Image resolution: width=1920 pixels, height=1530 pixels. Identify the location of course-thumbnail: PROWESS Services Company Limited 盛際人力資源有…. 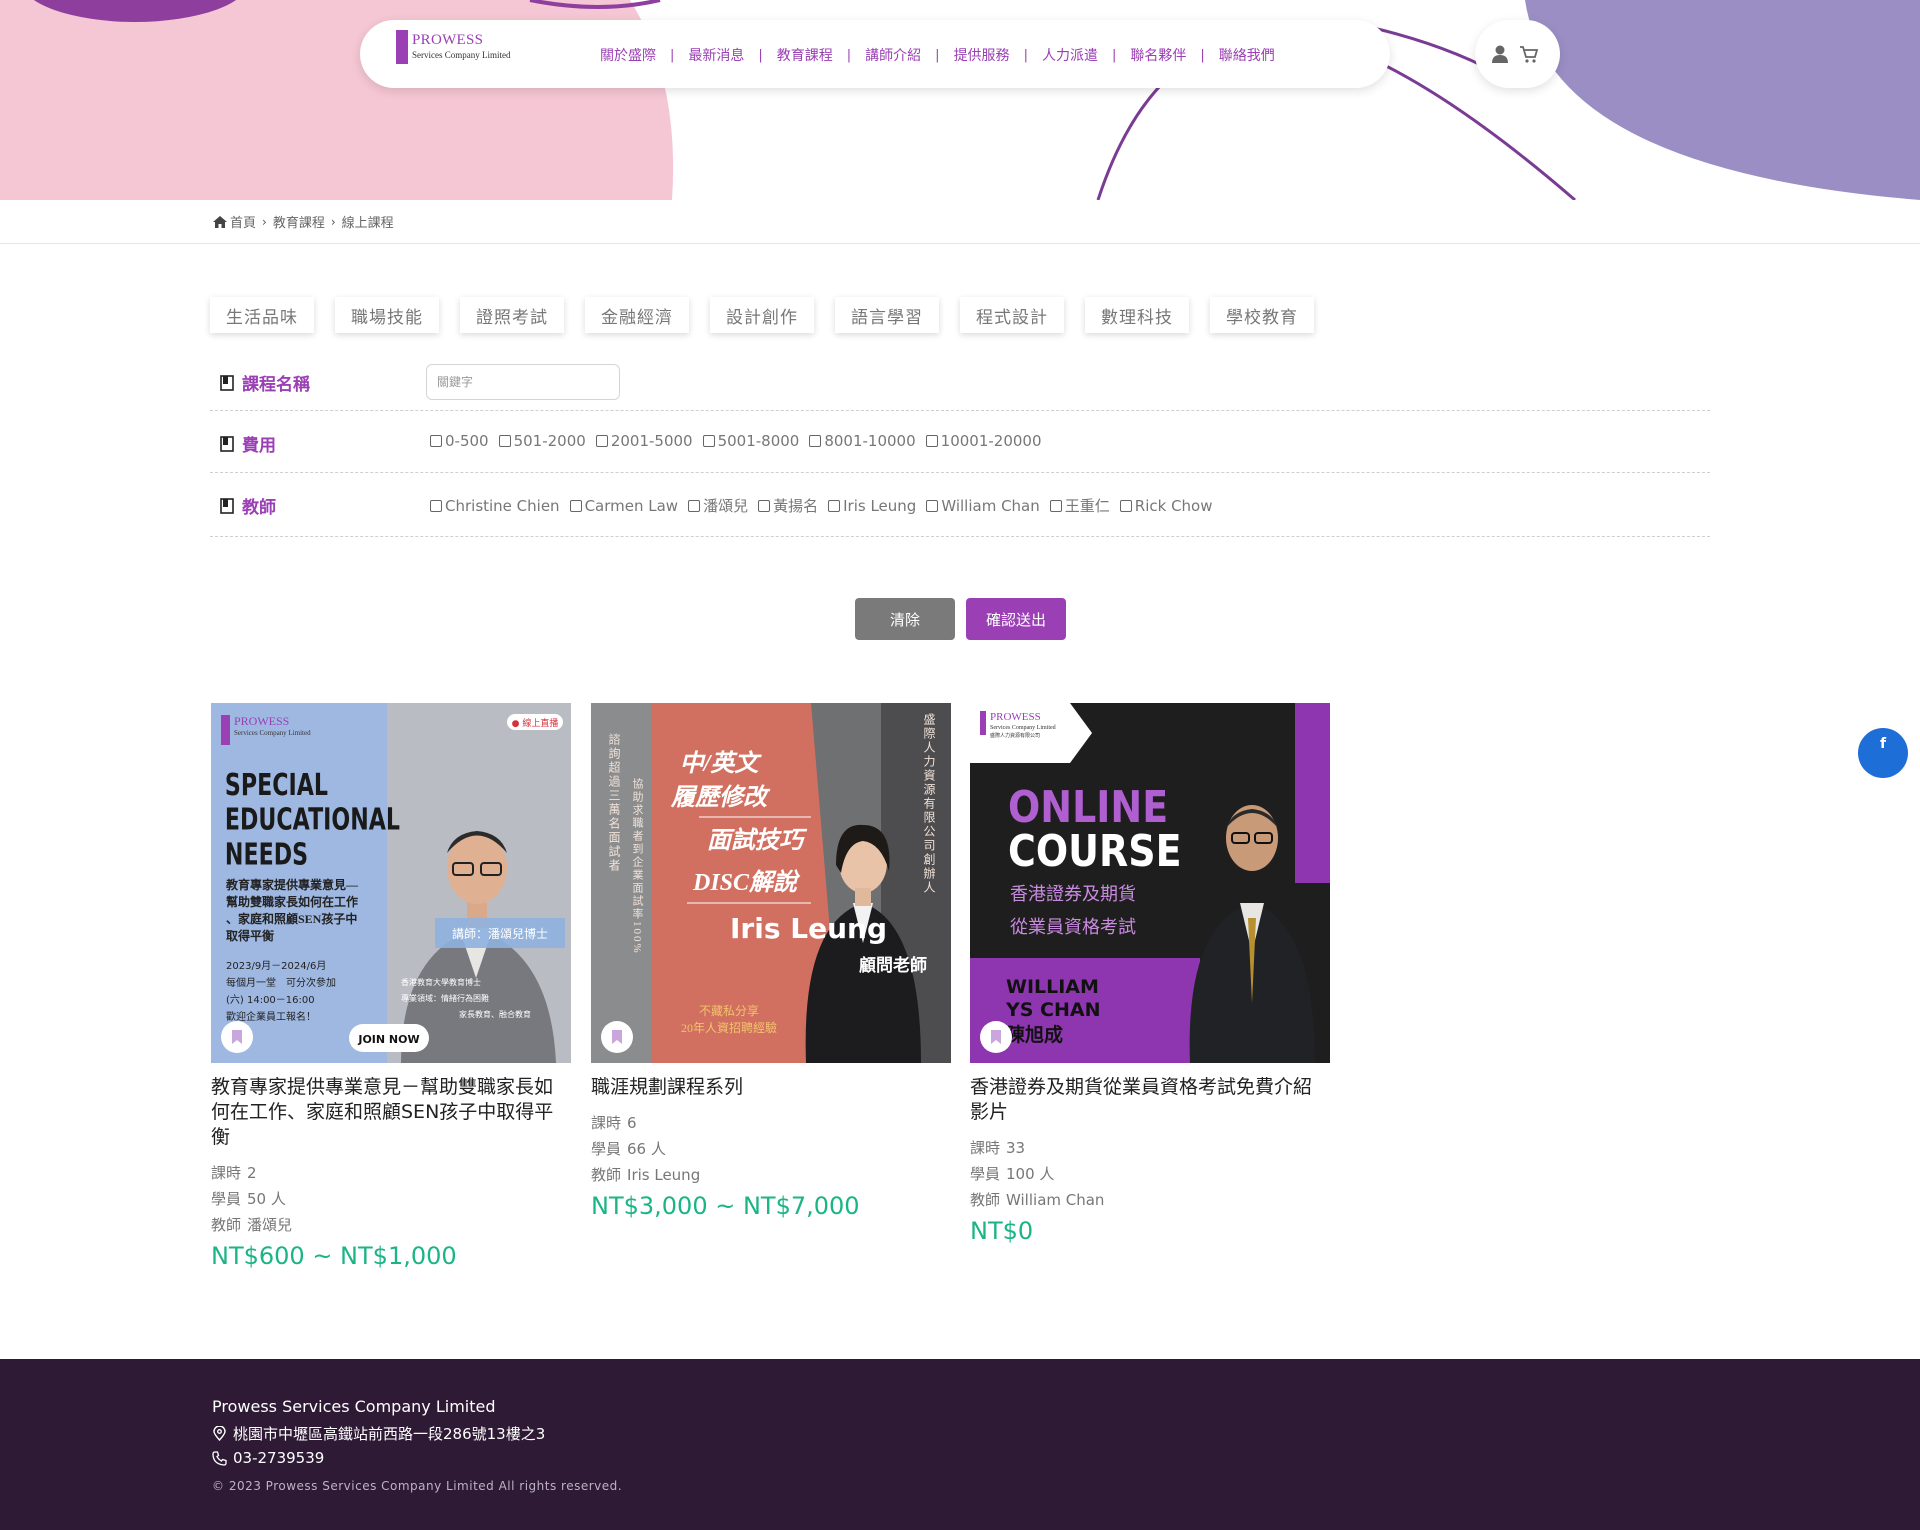
(1150, 883).